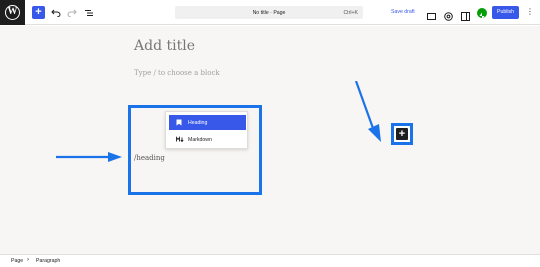 This screenshot has width=540, height=267. Describe the element at coordinates (465, 14) in the screenshot. I see `settings-sidebar-icon` at that location.